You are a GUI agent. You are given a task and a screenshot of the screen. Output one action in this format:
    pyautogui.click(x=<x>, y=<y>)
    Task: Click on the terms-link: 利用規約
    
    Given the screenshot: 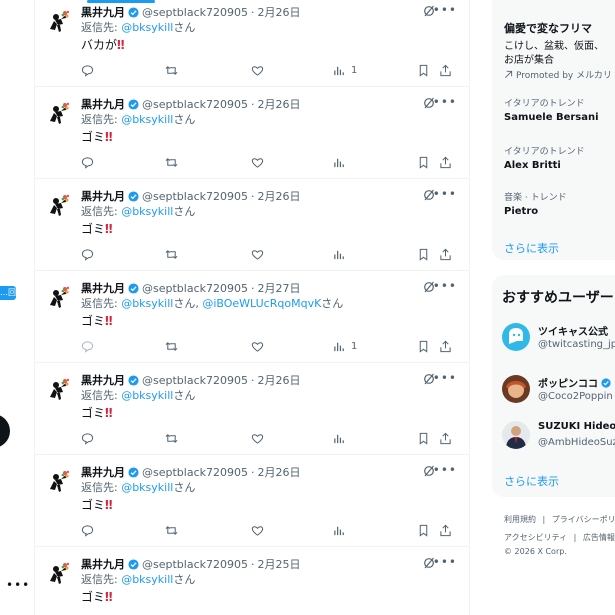 What is the action you would take?
    pyautogui.click(x=520, y=519)
    